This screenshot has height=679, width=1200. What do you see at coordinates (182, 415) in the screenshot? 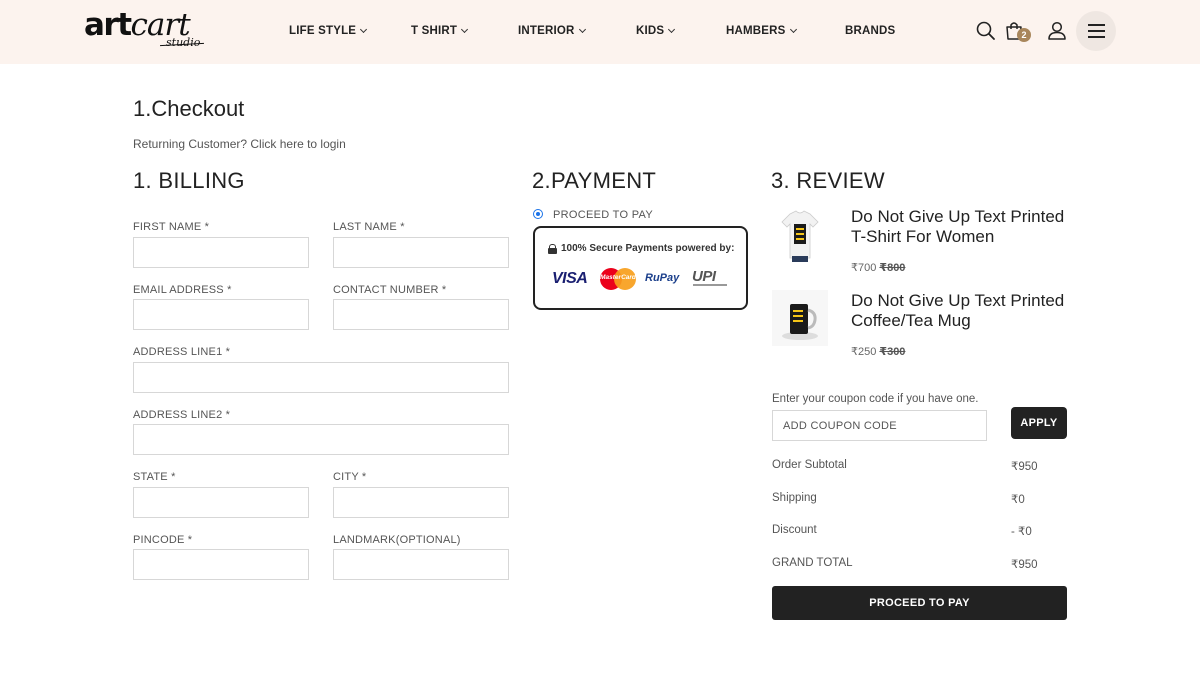
I see `address-line2-label: ADDRESS LINE2 *` at bounding box center [182, 415].